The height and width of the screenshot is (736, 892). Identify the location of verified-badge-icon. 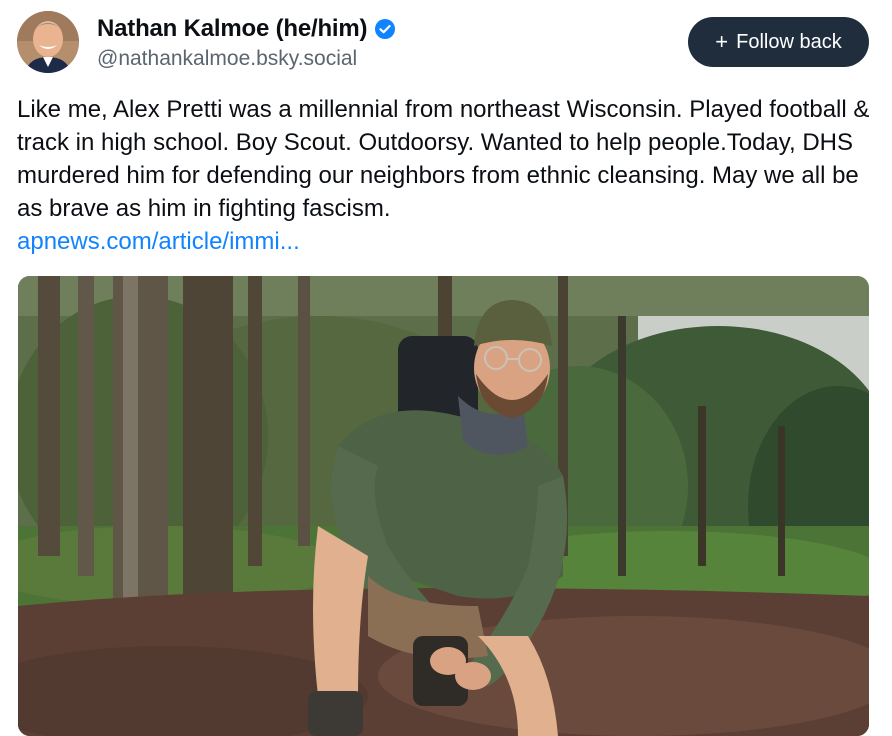
(385, 29).